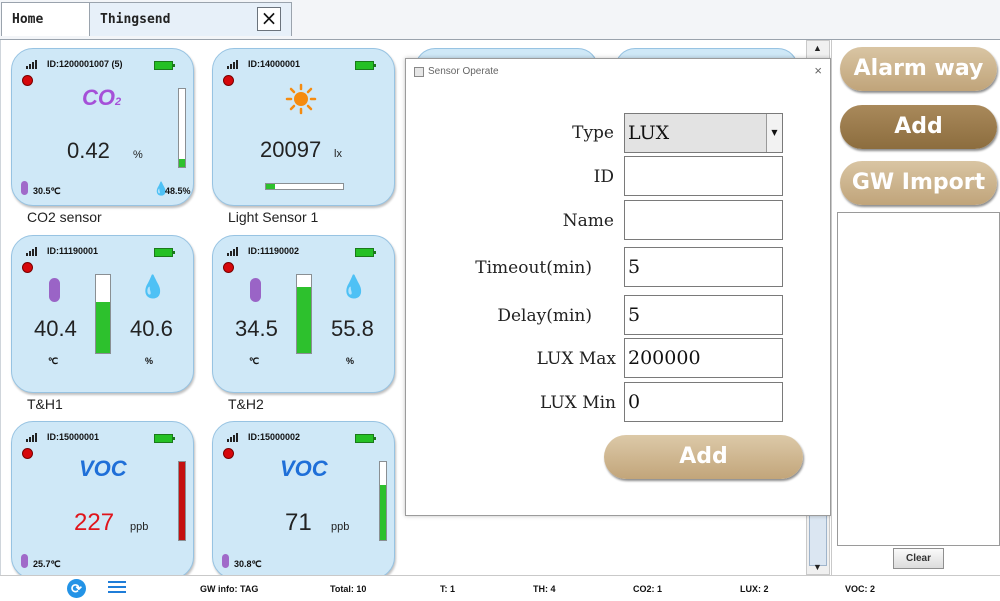  I want to click on sensor-id: ID:1200001007 (5), so click(85, 64).